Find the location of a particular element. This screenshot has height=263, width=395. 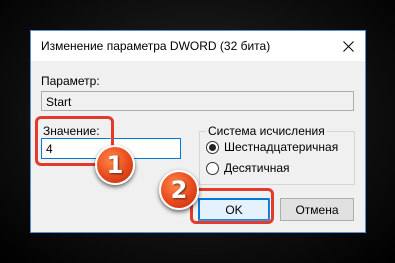

ok-highlight-frame is located at coordinates (232, 206).